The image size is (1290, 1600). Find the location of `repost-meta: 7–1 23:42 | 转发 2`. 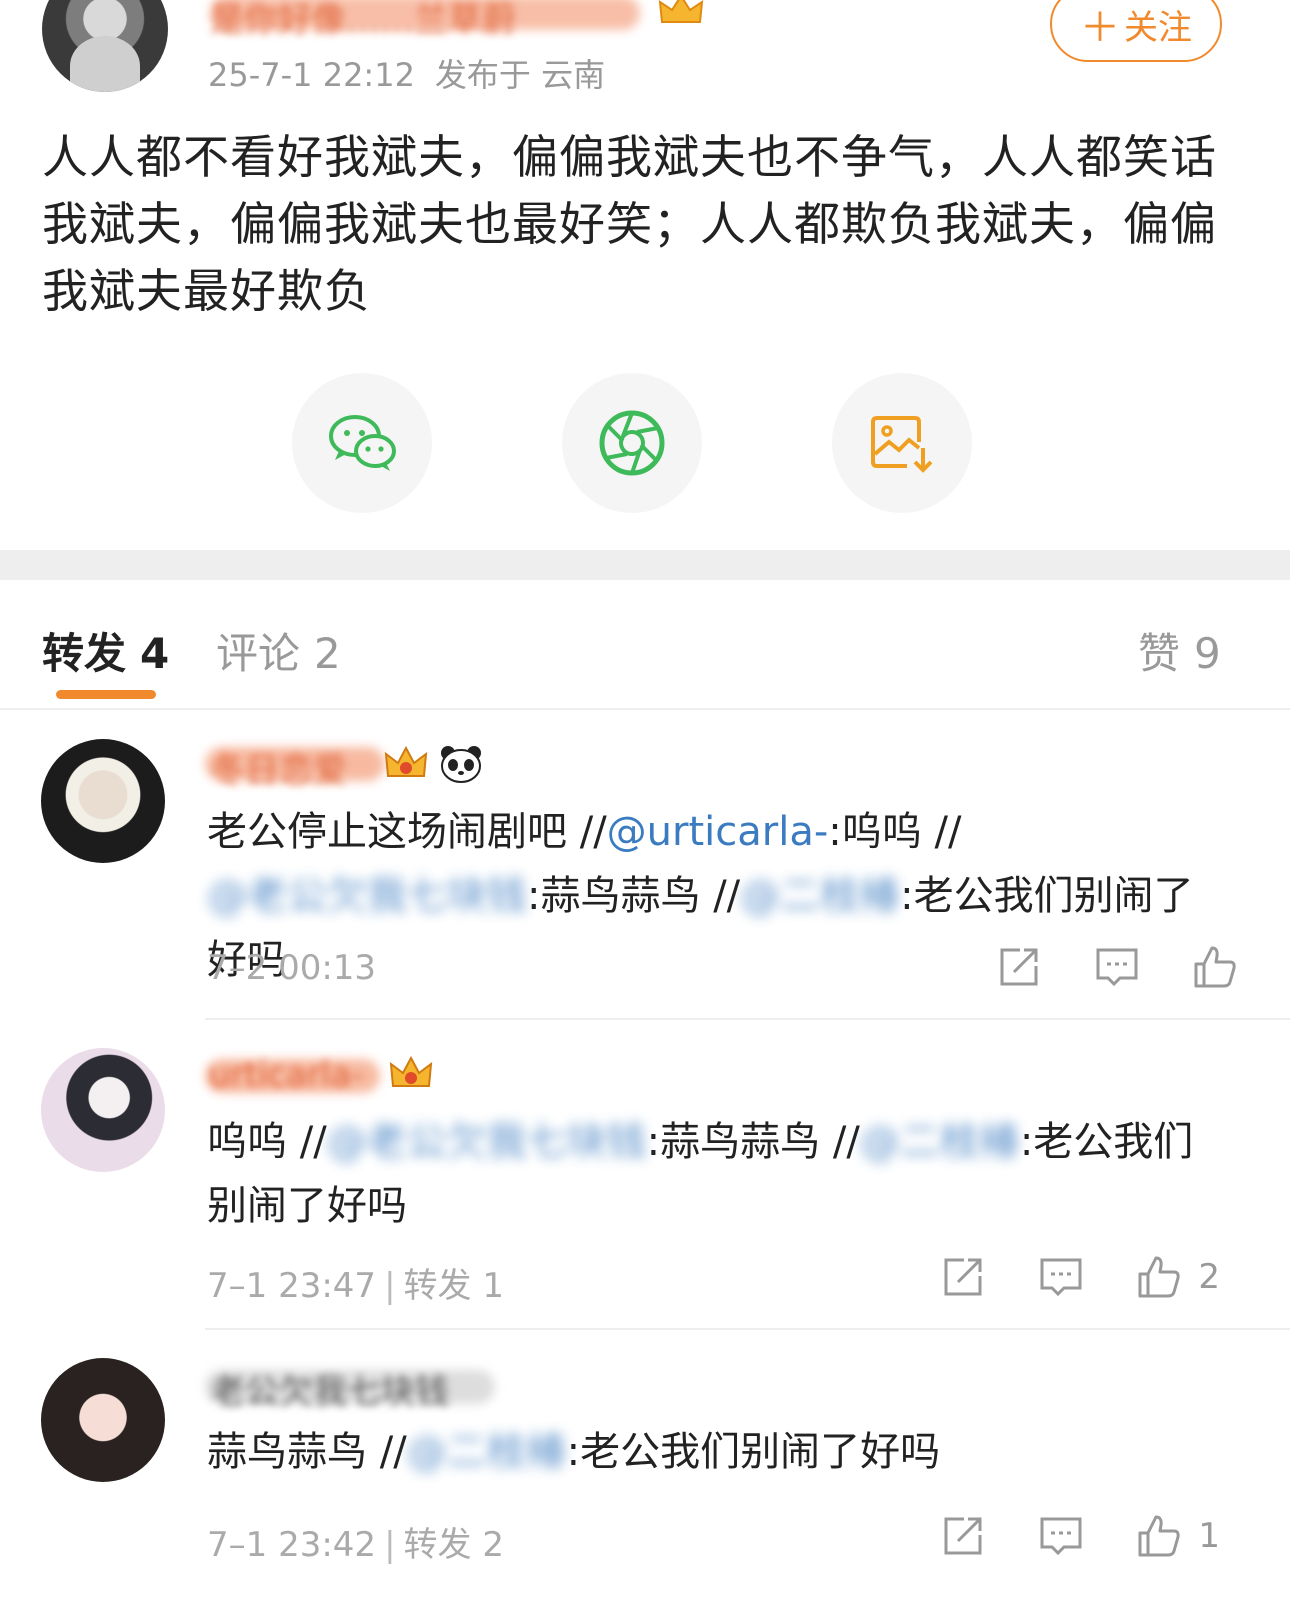

repost-meta: 7–1 23:42 | 转发 2 is located at coordinates (355, 1541).